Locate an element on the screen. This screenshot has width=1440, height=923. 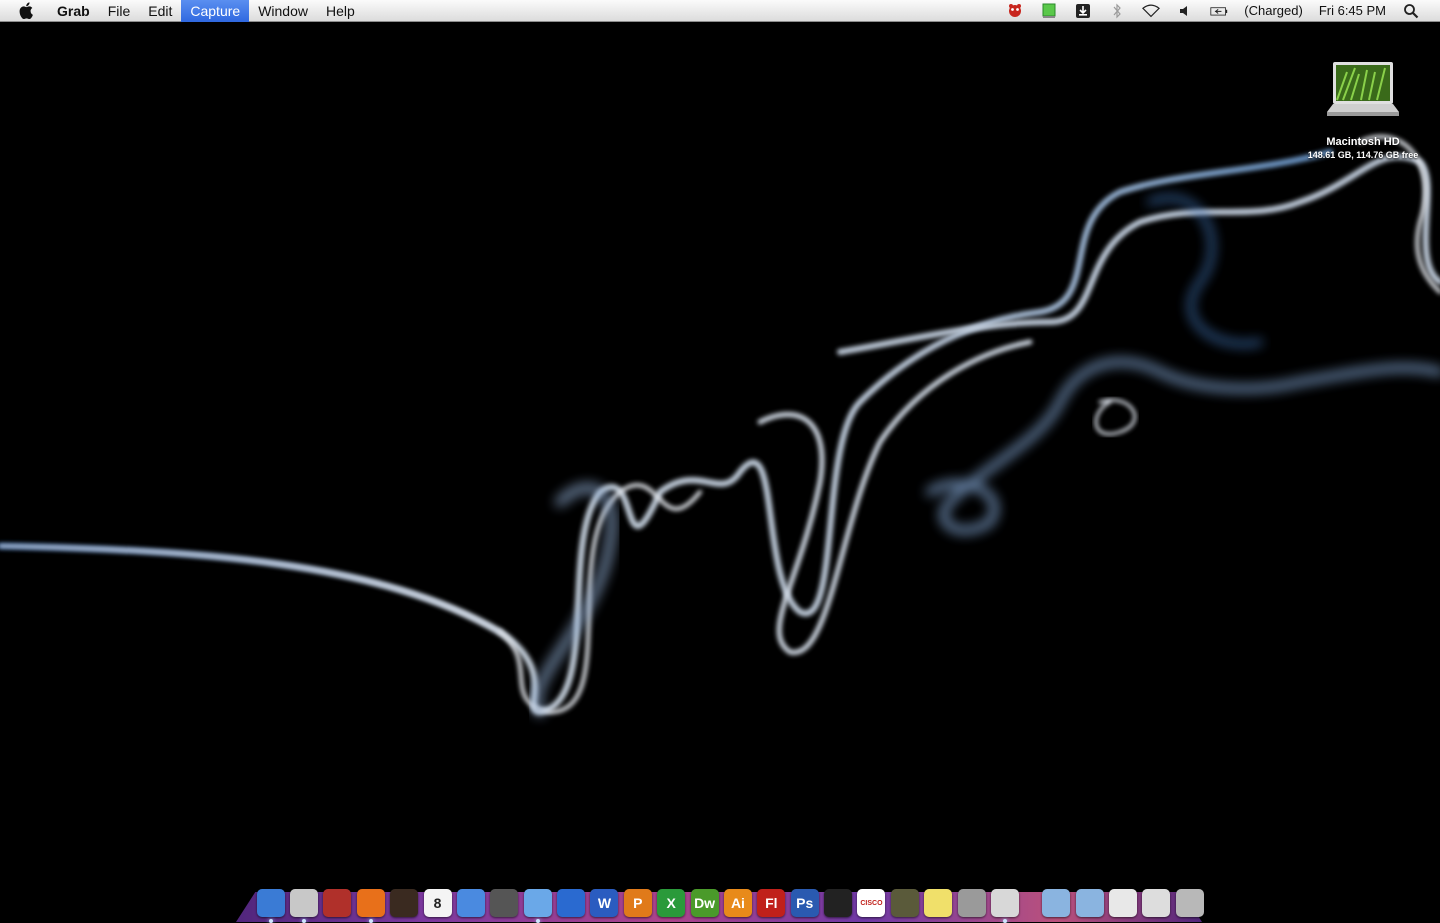
finder-dock-item is located at coordinates (271, 905).